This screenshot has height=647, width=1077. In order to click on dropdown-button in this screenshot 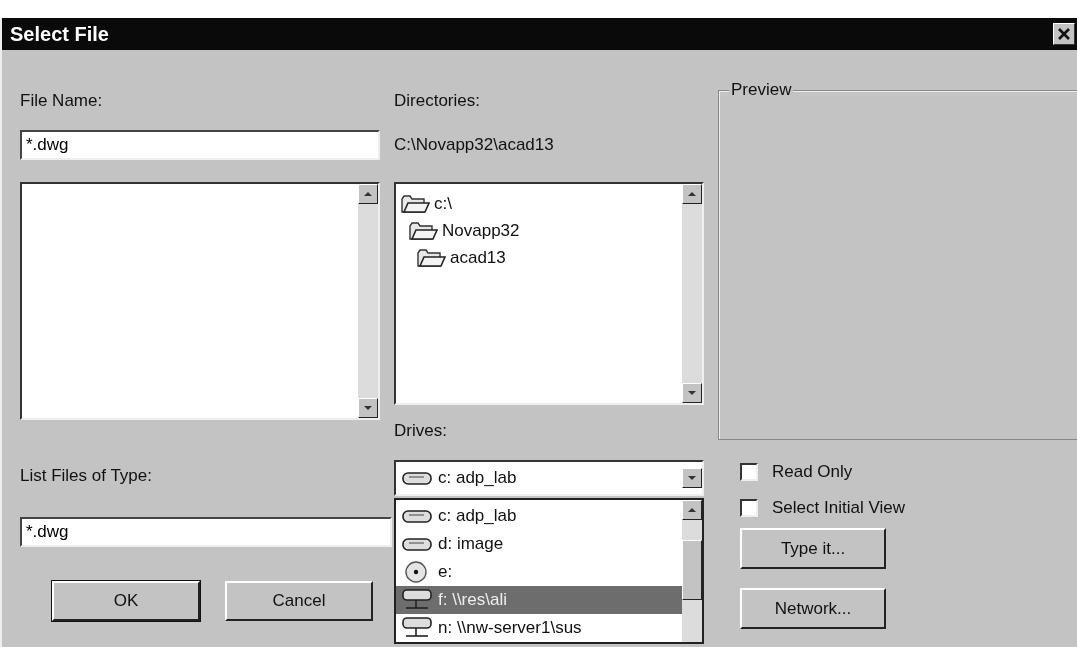, I will do `click(692, 478)`.